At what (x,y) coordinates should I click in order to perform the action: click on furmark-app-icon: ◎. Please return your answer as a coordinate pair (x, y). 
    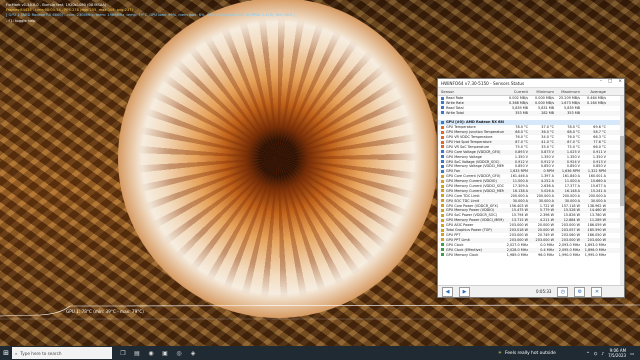
    Looking at the image, I should click on (179, 353).